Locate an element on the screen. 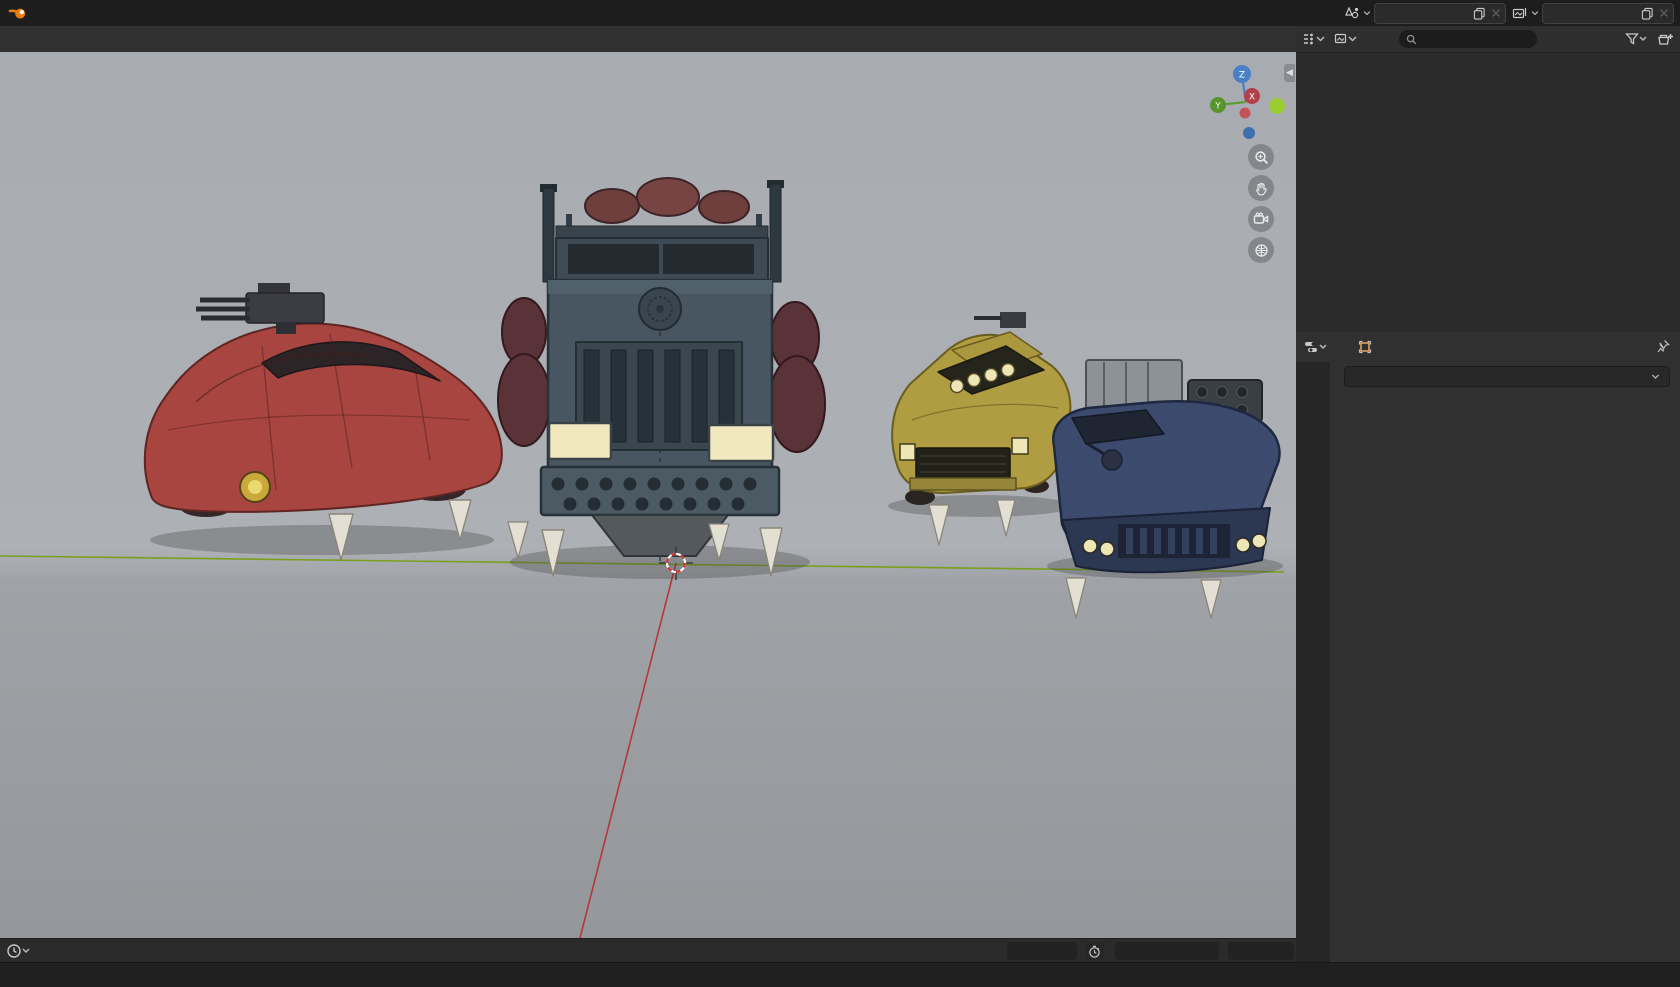 The image size is (1680, 987). properties-tab-strip is located at coordinates (1313, 662).